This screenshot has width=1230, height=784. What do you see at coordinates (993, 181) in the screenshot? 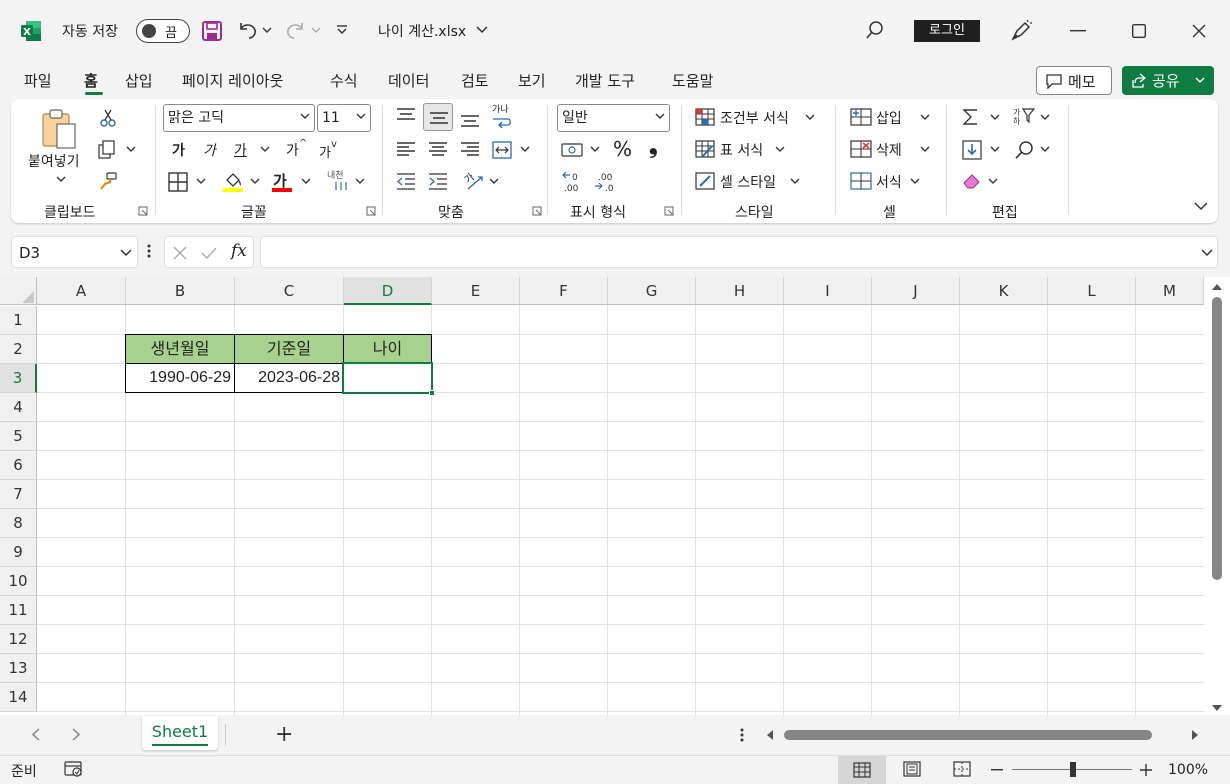
I see `clear-dropdown-icon` at bounding box center [993, 181].